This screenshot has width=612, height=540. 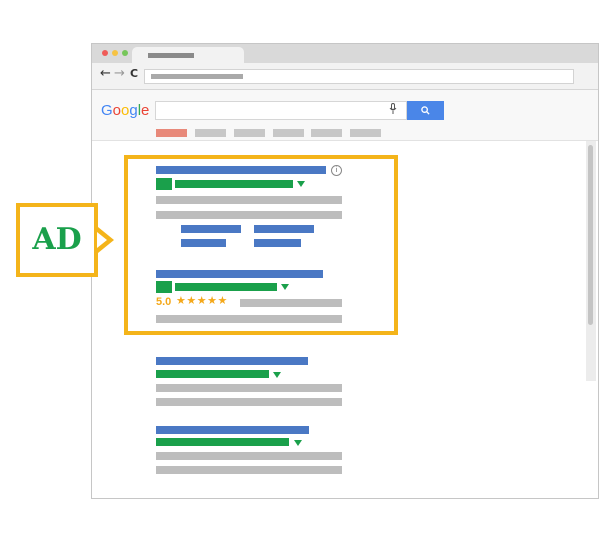 I want to click on tab-all, so click(x=171, y=133).